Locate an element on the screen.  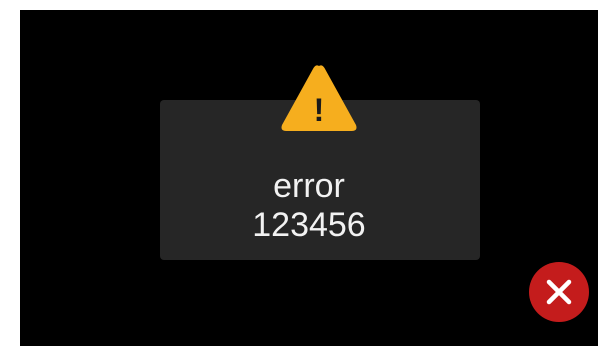
error-code: 123456 is located at coordinates (309, 225).